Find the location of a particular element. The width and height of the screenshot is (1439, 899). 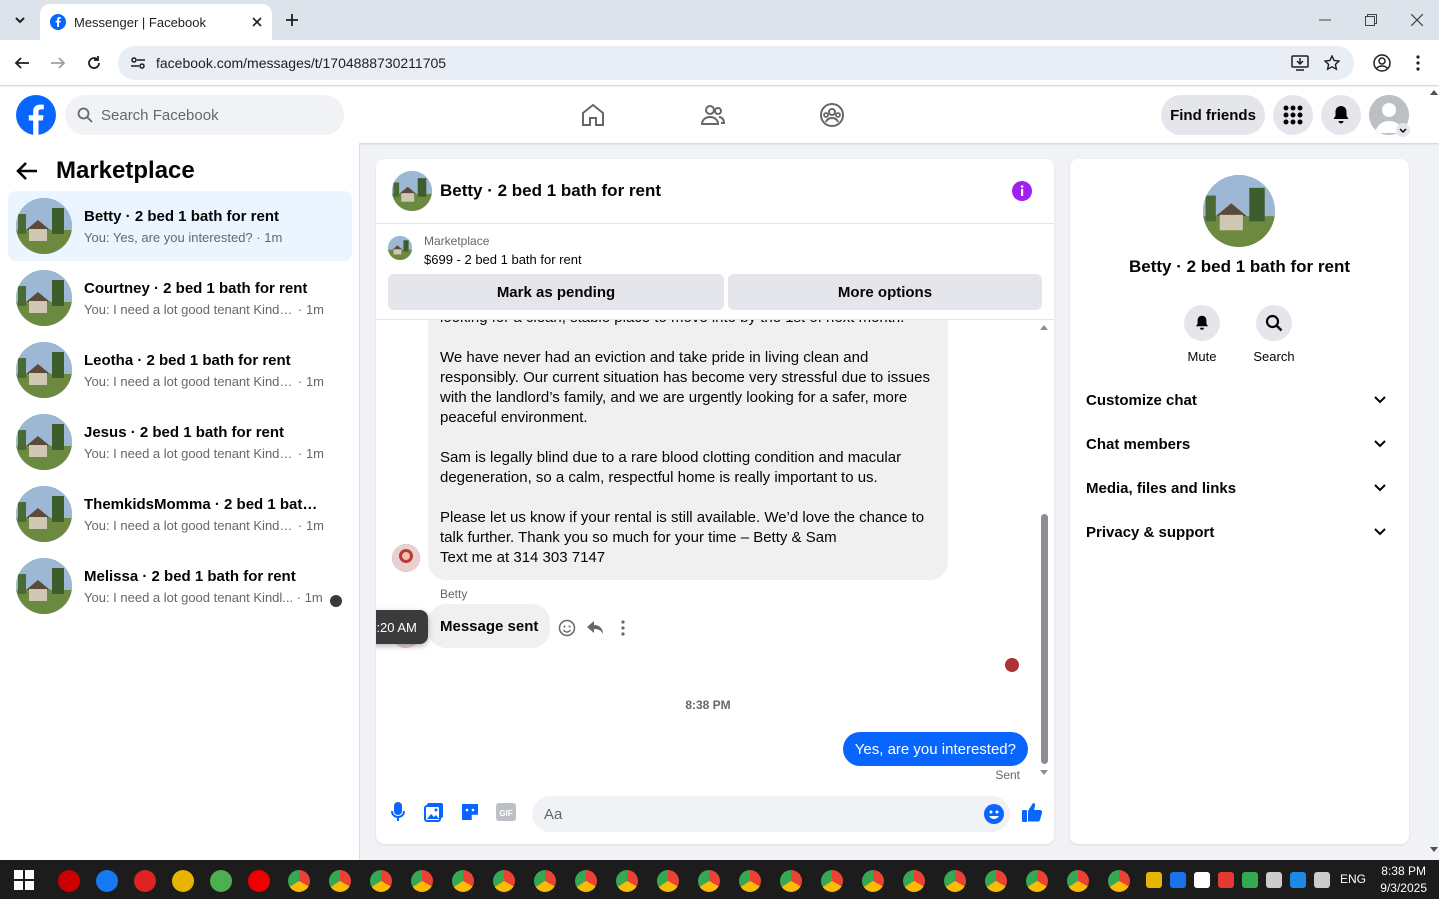

close-icon is located at coordinates (257, 22).